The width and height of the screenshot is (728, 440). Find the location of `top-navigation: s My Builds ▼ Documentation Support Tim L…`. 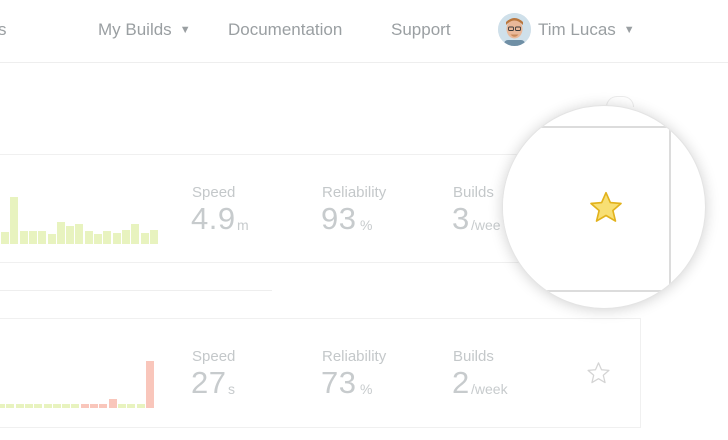

top-navigation: s My Builds ▼ Documentation Support Tim L… is located at coordinates (364, 31).